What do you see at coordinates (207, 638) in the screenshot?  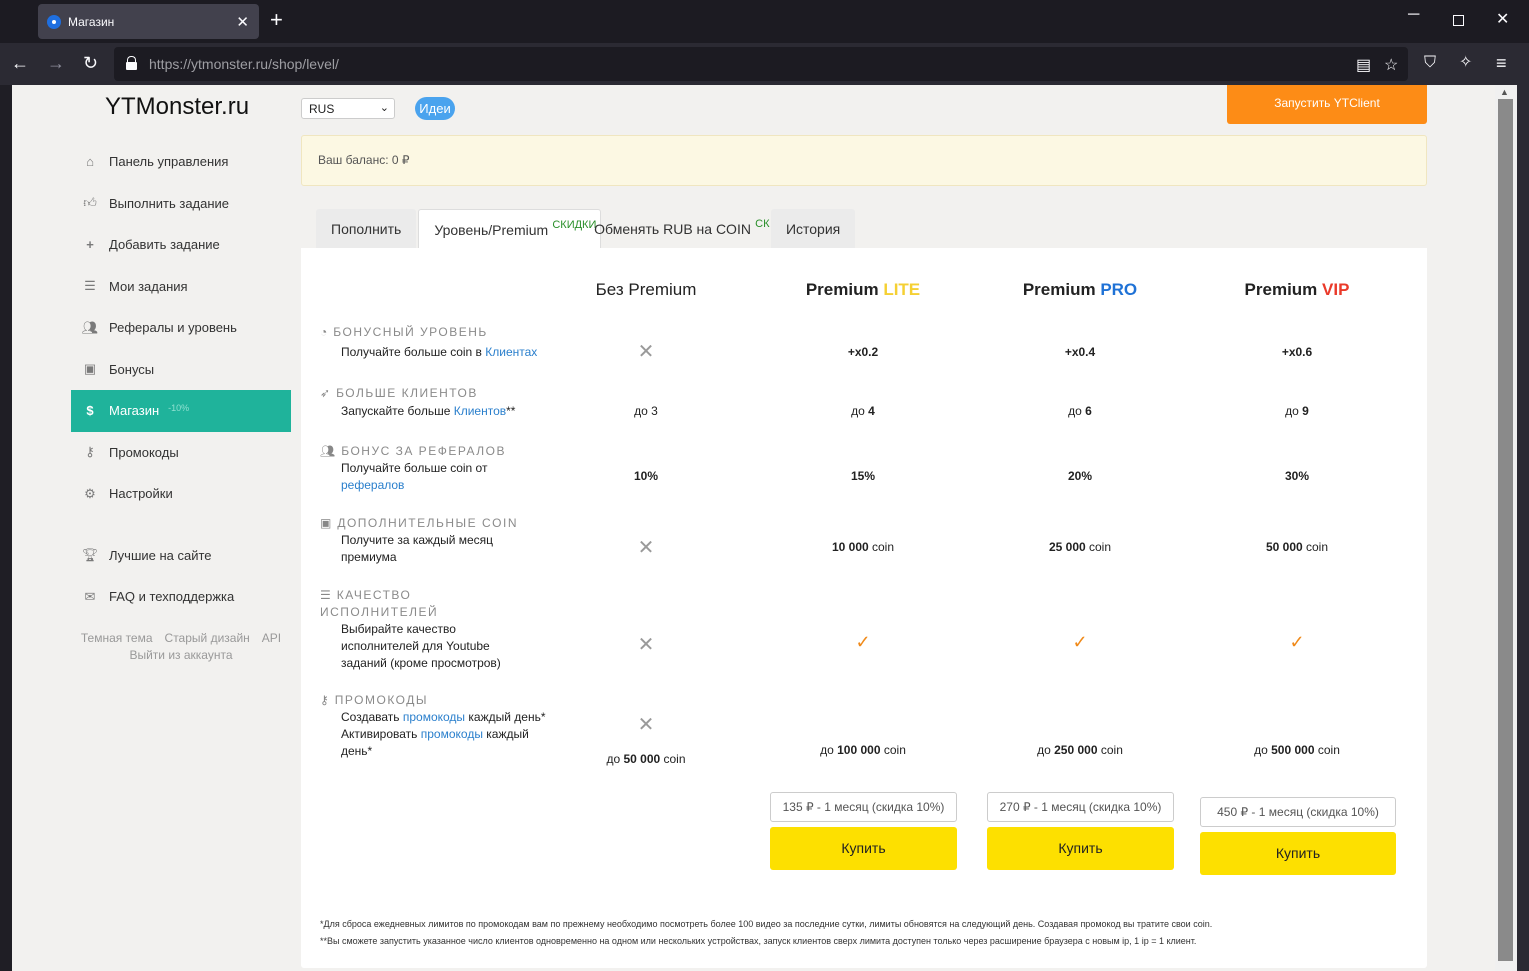 I see `old-design-link: Старый дизайн` at bounding box center [207, 638].